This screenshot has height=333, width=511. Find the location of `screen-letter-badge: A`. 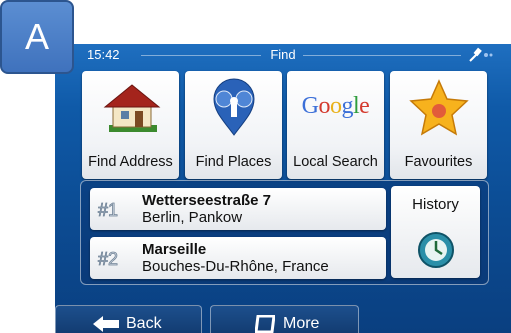

screen-letter-badge: A is located at coordinates (37, 37).